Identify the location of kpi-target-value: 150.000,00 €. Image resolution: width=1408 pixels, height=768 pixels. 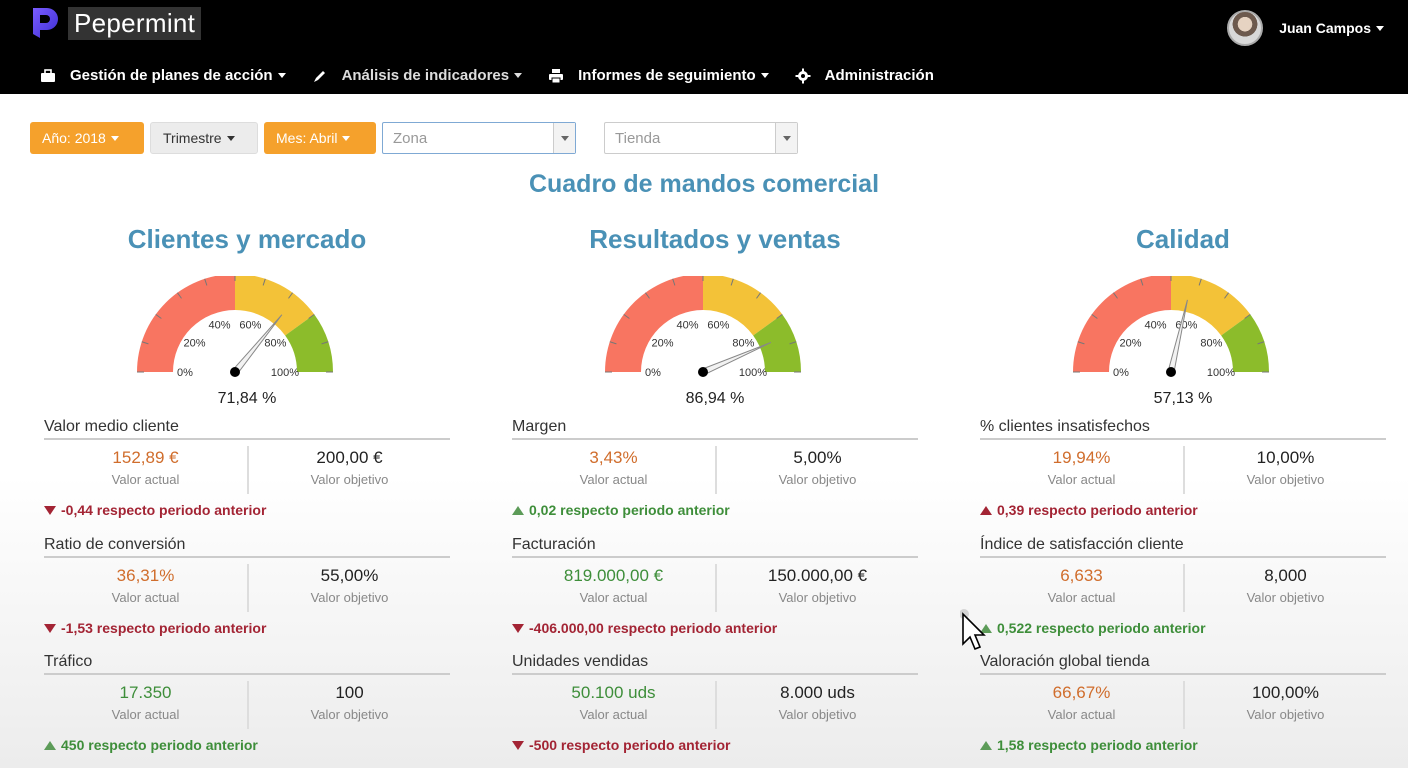
(817, 575).